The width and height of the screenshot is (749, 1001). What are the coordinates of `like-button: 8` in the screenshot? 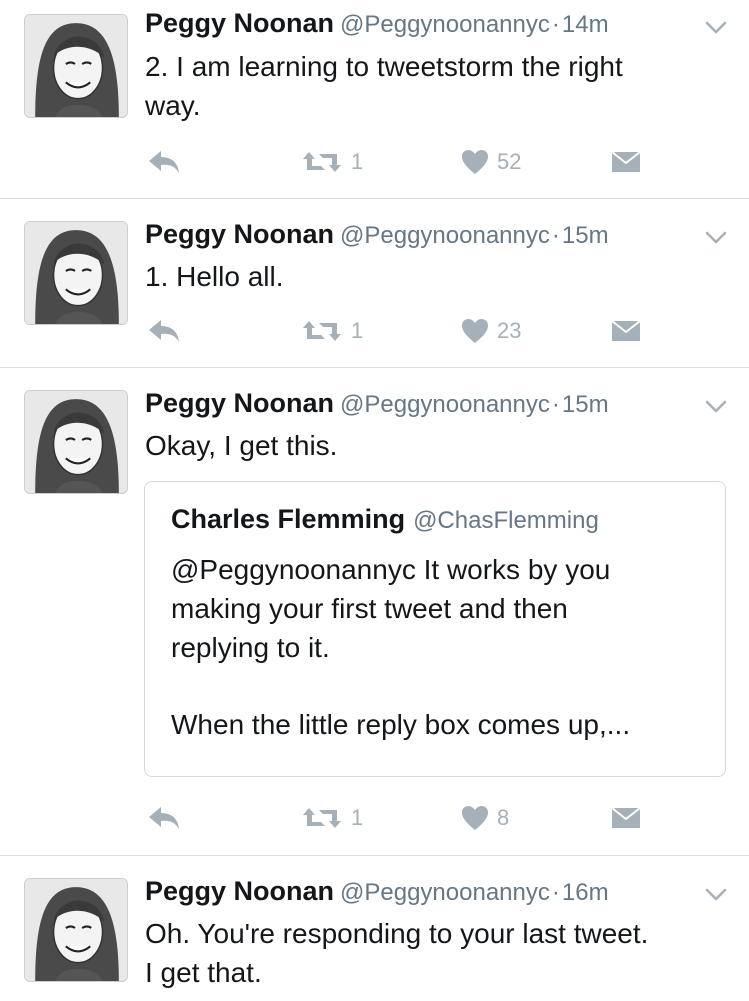 It's located at (485, 818).